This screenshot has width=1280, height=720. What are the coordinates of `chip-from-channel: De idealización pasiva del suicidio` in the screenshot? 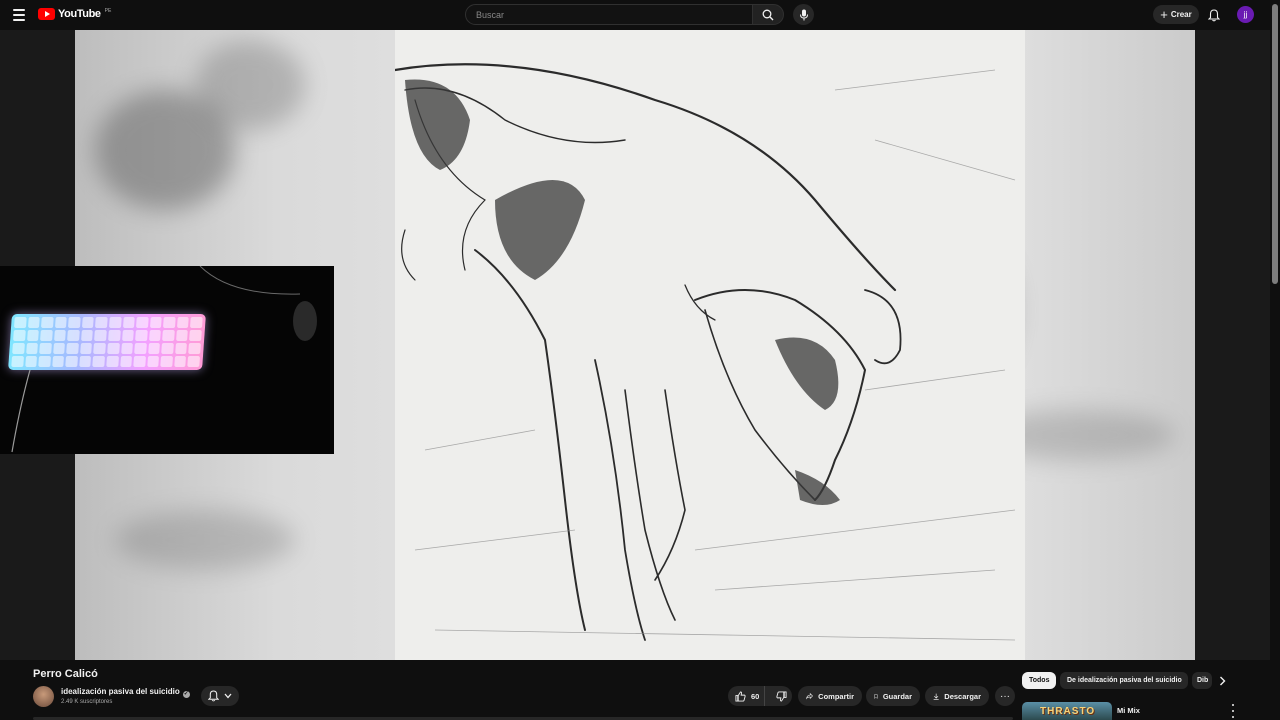 It's located at (1124, 680).